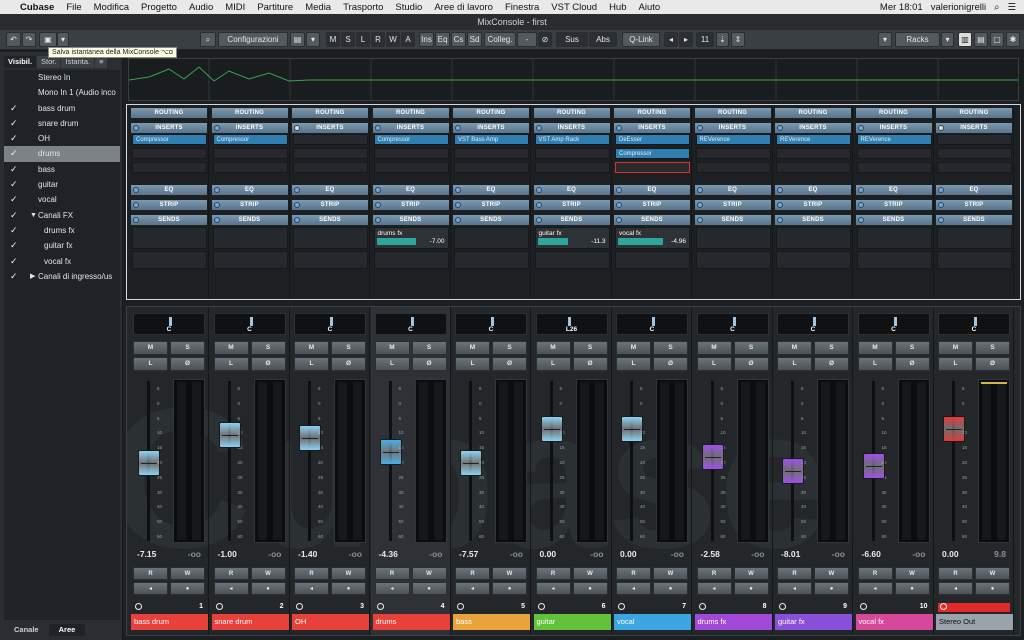  I want to click on insert-slot: Compressor, so click(652, 153).